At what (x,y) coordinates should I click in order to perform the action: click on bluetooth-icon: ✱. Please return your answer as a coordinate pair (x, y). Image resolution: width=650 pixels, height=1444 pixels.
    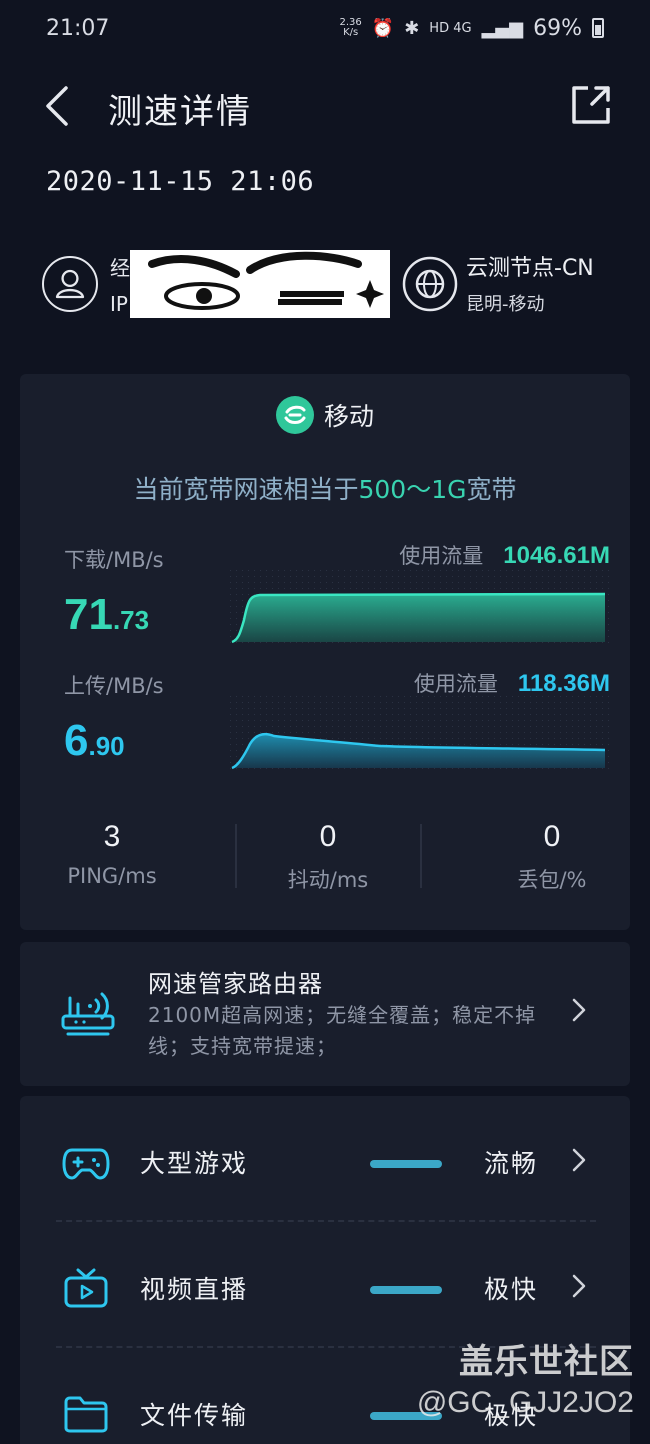
    Looking at the image, I should click on (412, 28).